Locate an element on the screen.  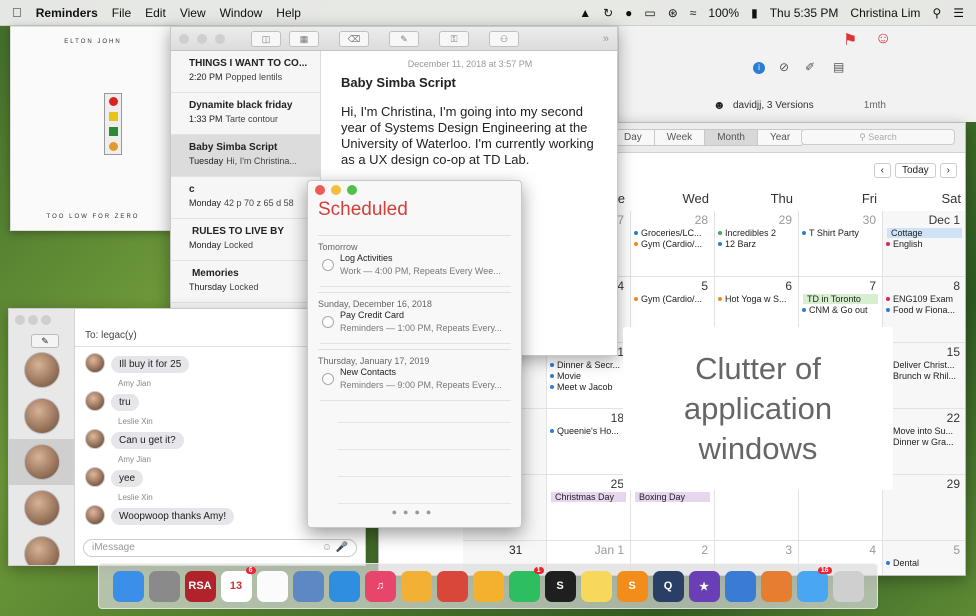
menu-window: Window is located at coordinates (241, 13).